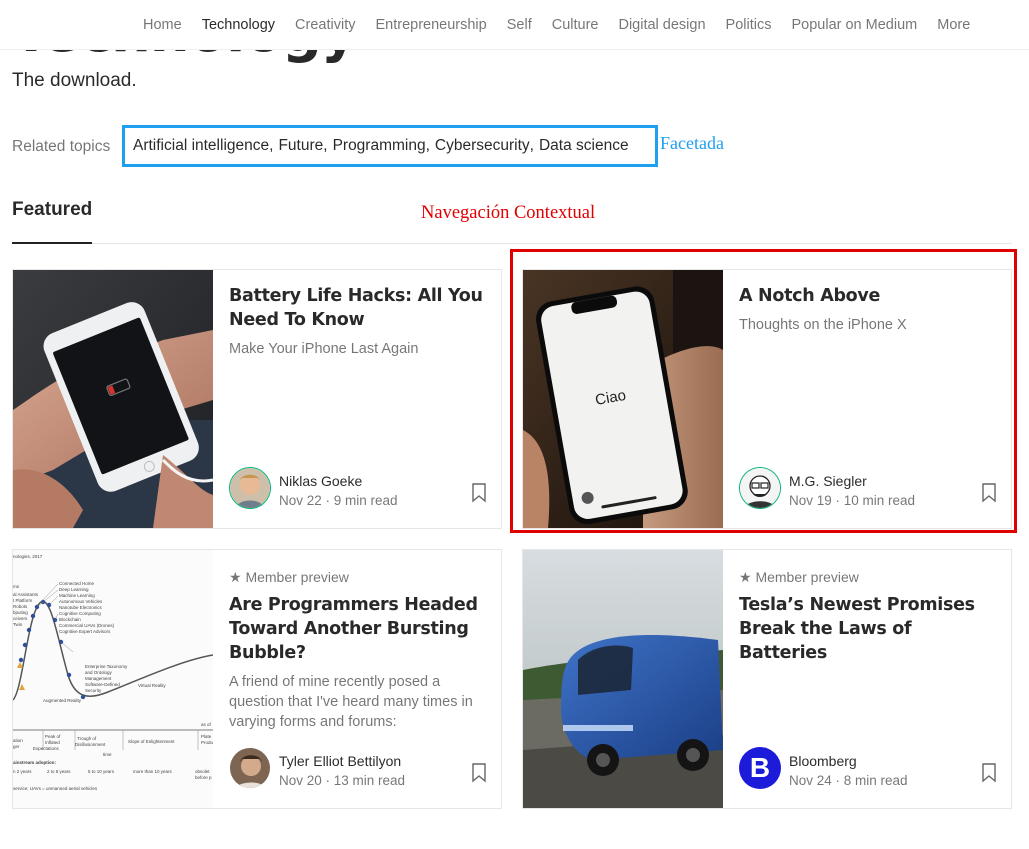 This screenshot has width=1029, height=849. Describe the element at coordinates (760, 488) in the screenshot. I see `siegler-avatar` at that location.